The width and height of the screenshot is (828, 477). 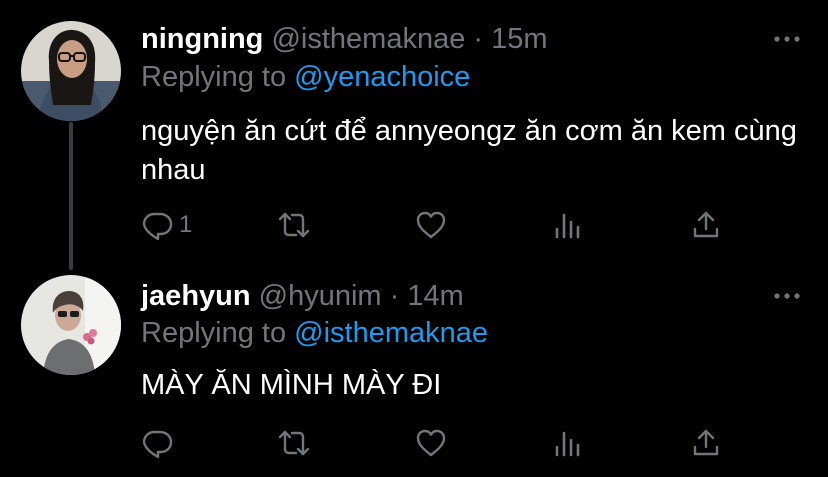 I want to click on tweet-actions, so click(x=441, y=443).